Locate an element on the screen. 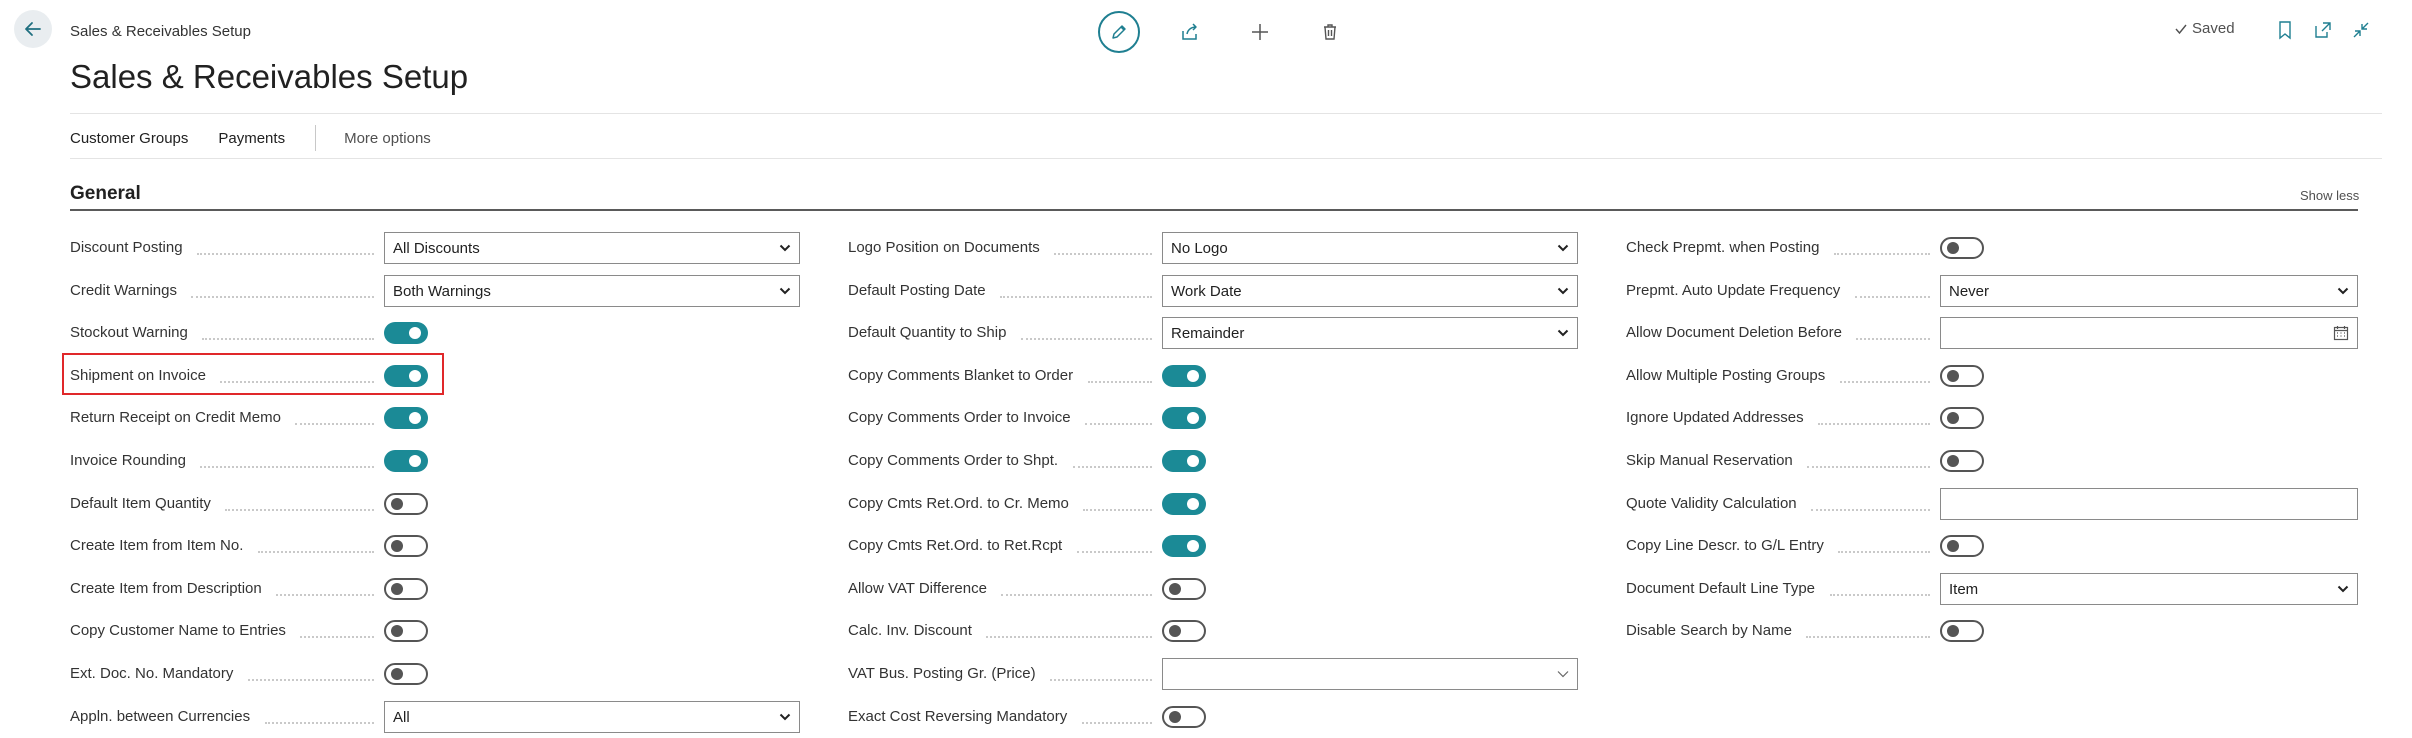  breadcrumb: Sales & Receivables Setup is located at coordinates (160, 31).